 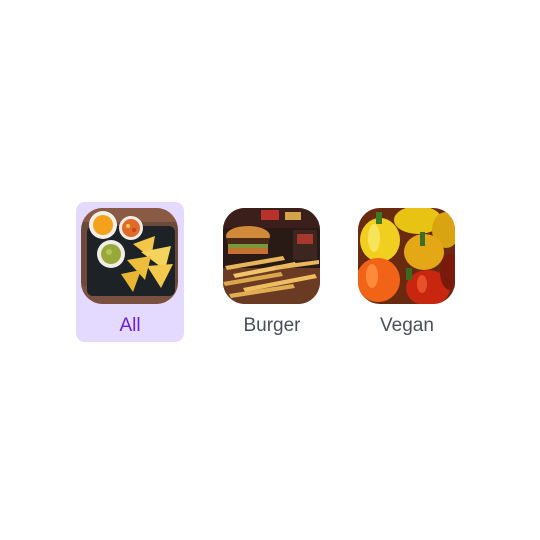 I want to click on category-label-burger: Burger, so click(x=272, y=325).